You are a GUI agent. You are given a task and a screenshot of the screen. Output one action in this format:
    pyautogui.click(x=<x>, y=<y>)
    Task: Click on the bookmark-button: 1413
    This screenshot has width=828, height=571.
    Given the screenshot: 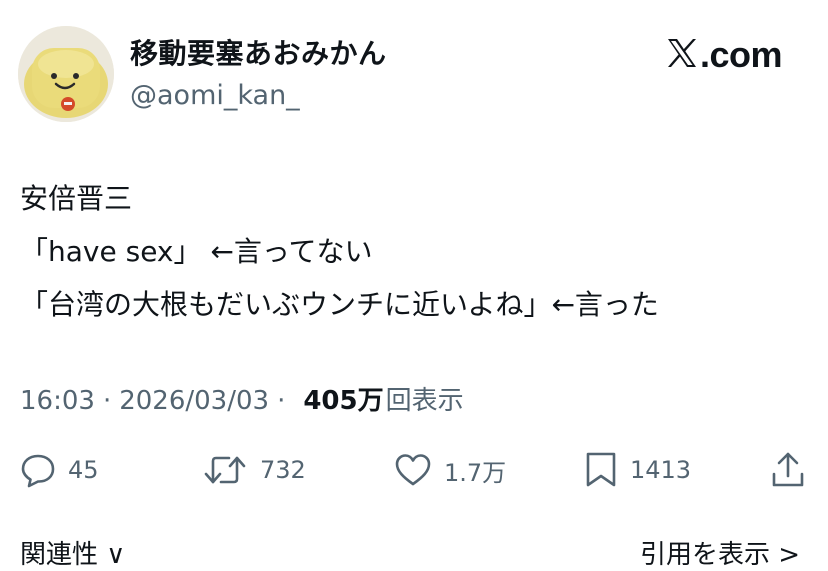 What is the action you would take?
    pyautogui.click(x=637, y=470)
    